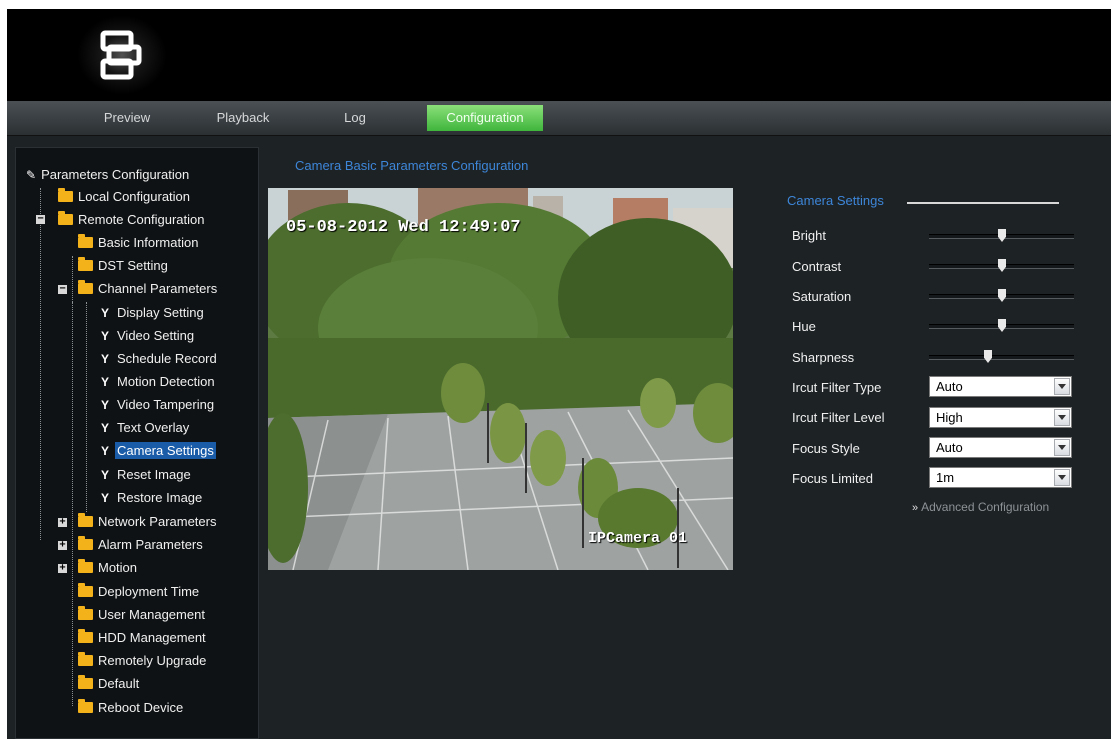 This screenshot has height=740, width=1117. What do you see at coordinates (412, 165) in the screenshot?
I see `page-title: Camera Basic Parameters Configuration` at bounding box center [412, 165].